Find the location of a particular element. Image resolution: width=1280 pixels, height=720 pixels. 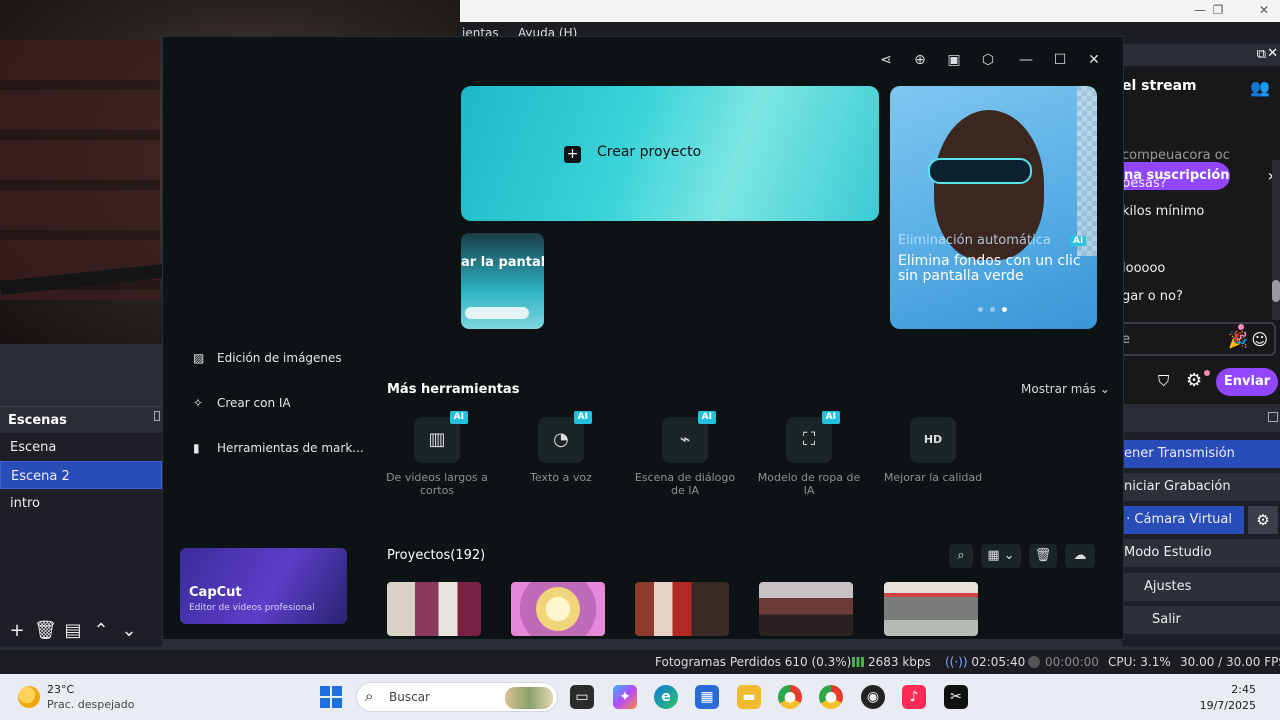

capcut-icon: ✂ is located at coordinates (956, 697).